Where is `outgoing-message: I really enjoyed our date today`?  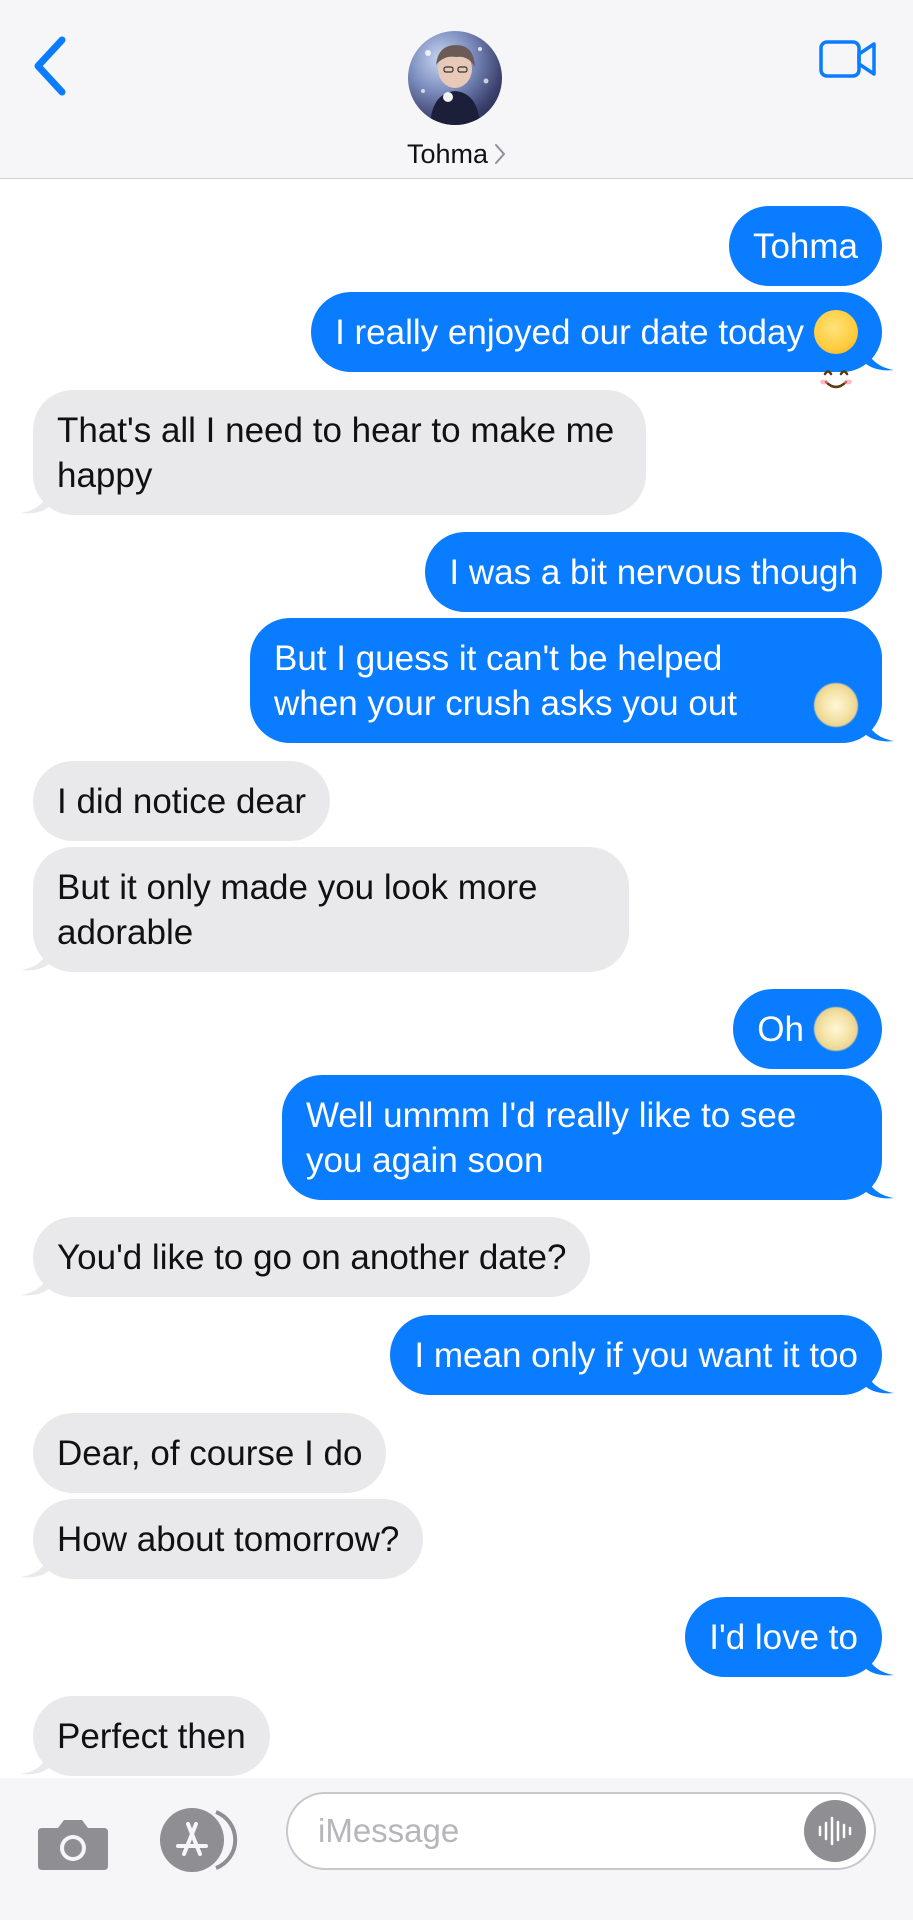
outgoing-message: I really enjoyed our date today is located at coordinates (602, 340).